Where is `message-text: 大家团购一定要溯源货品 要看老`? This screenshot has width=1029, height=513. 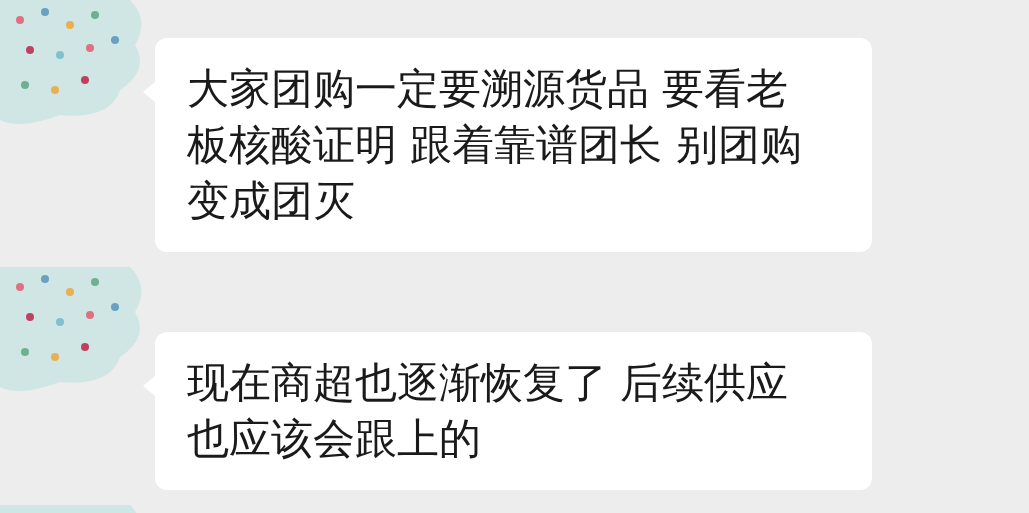
message-text: 大家团购一定要溯源货品 要看老 is located at coordinates (488, 89).